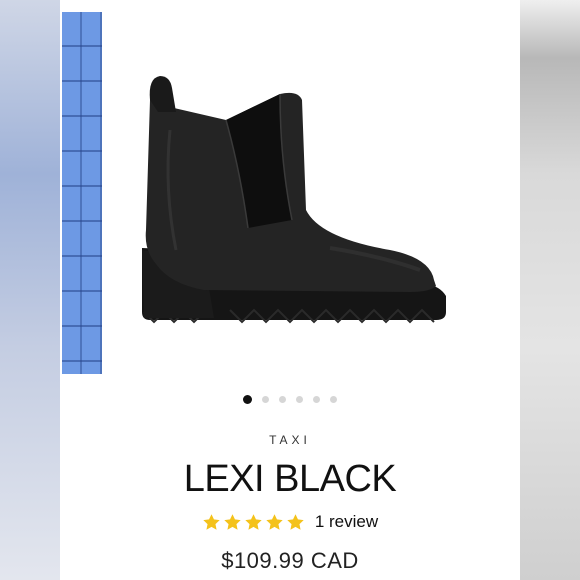 The height and width of the screenshot is (580, 580). I want to click on product-rating: 1 review, so click(290, 522).